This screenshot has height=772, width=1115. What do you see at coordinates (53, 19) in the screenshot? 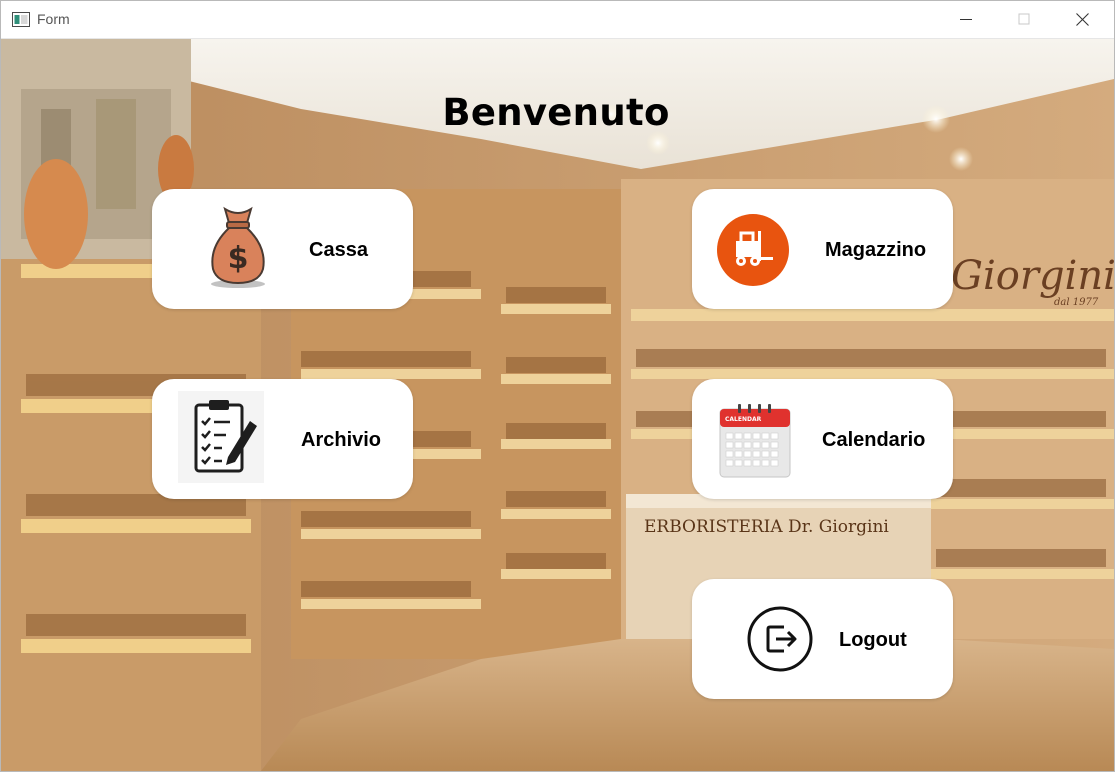
I see `window-title: Form` at bounding box center [53, 19].